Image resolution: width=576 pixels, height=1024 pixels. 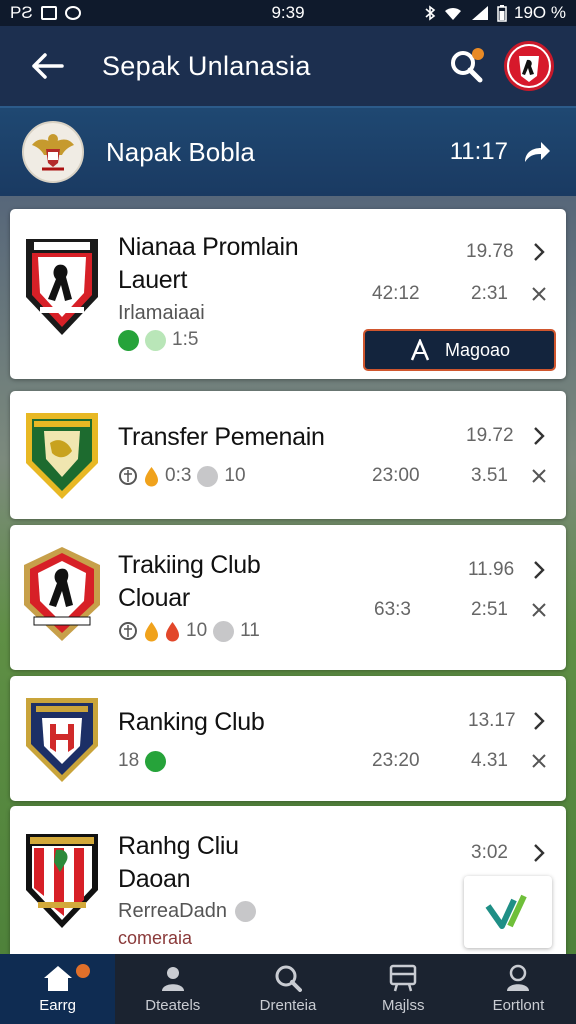 I want to click on card-title-line2: Clouar, so click(x=154, y=598).